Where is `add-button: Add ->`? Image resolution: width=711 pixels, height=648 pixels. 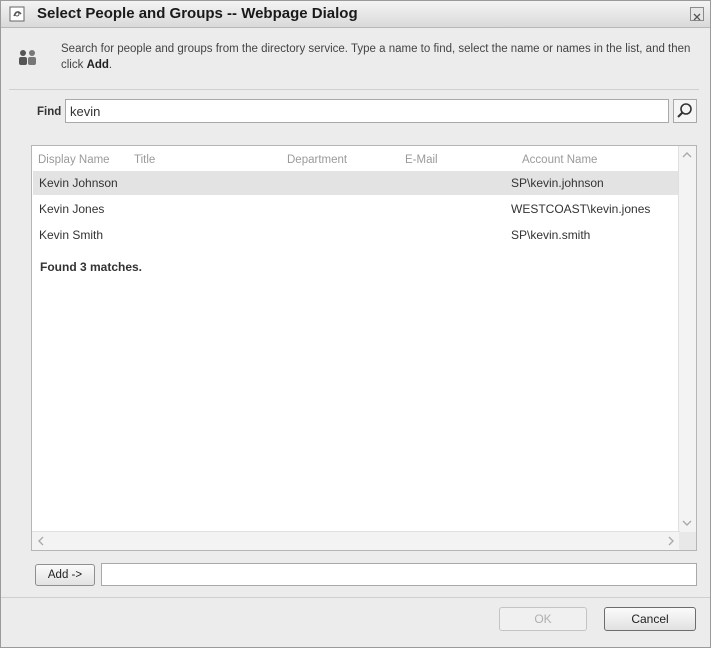
add-button: Add -> is located at coordinates (65, 575).